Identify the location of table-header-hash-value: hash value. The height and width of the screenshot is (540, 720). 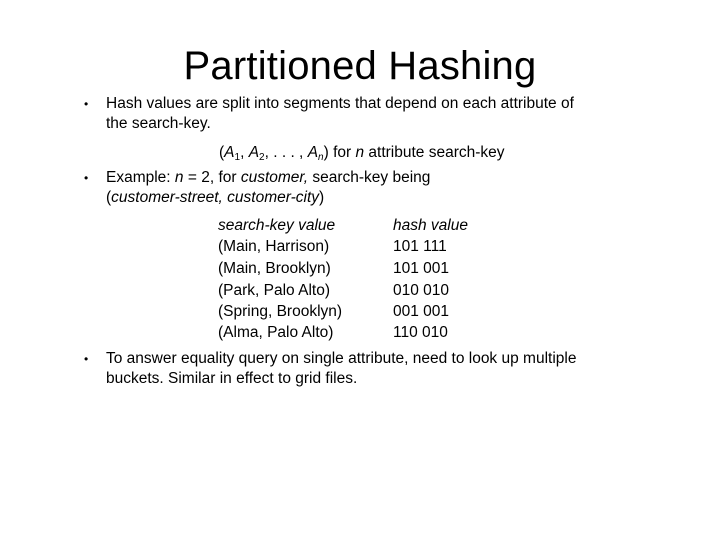
(430, 225).